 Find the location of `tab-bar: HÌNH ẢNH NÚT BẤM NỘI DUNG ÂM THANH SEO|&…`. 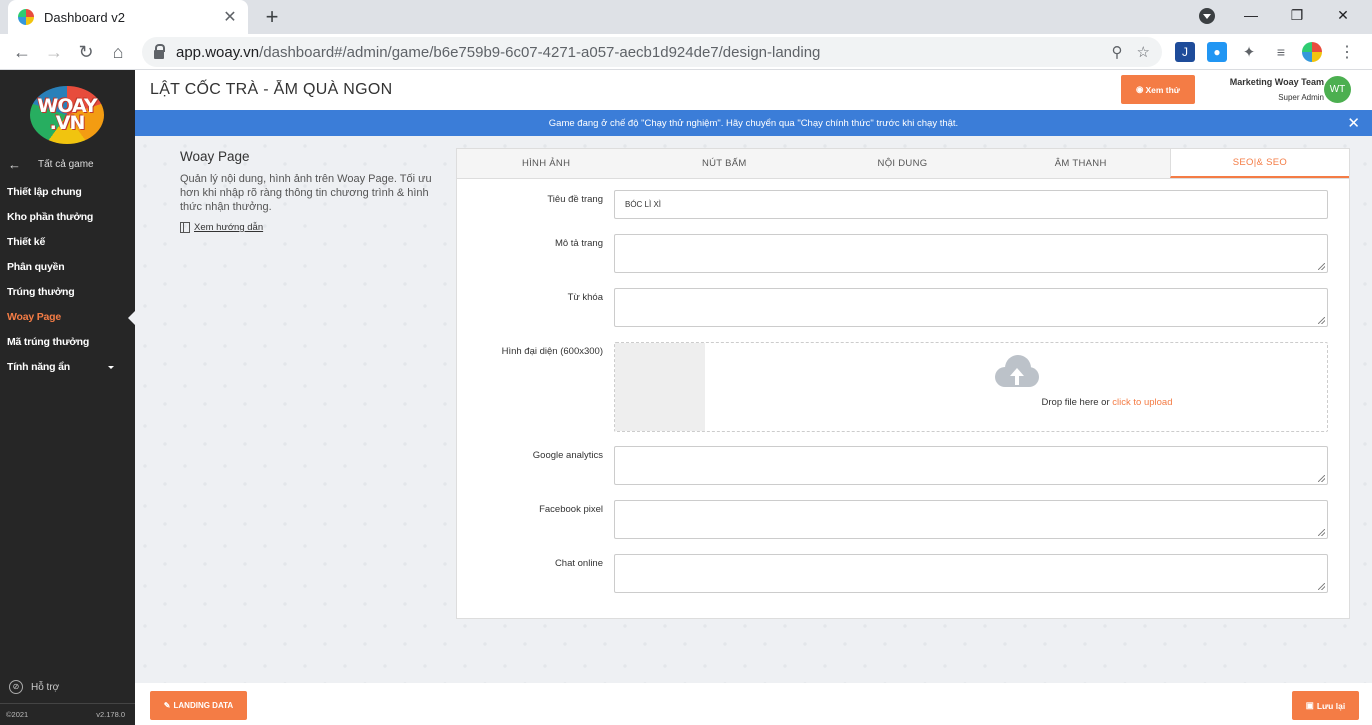

tab-bar: HÌNH ẢNH NÚT BẤM NỘI DUNG ÂM THANH SEO|&… is located at coordinates (903, 164).